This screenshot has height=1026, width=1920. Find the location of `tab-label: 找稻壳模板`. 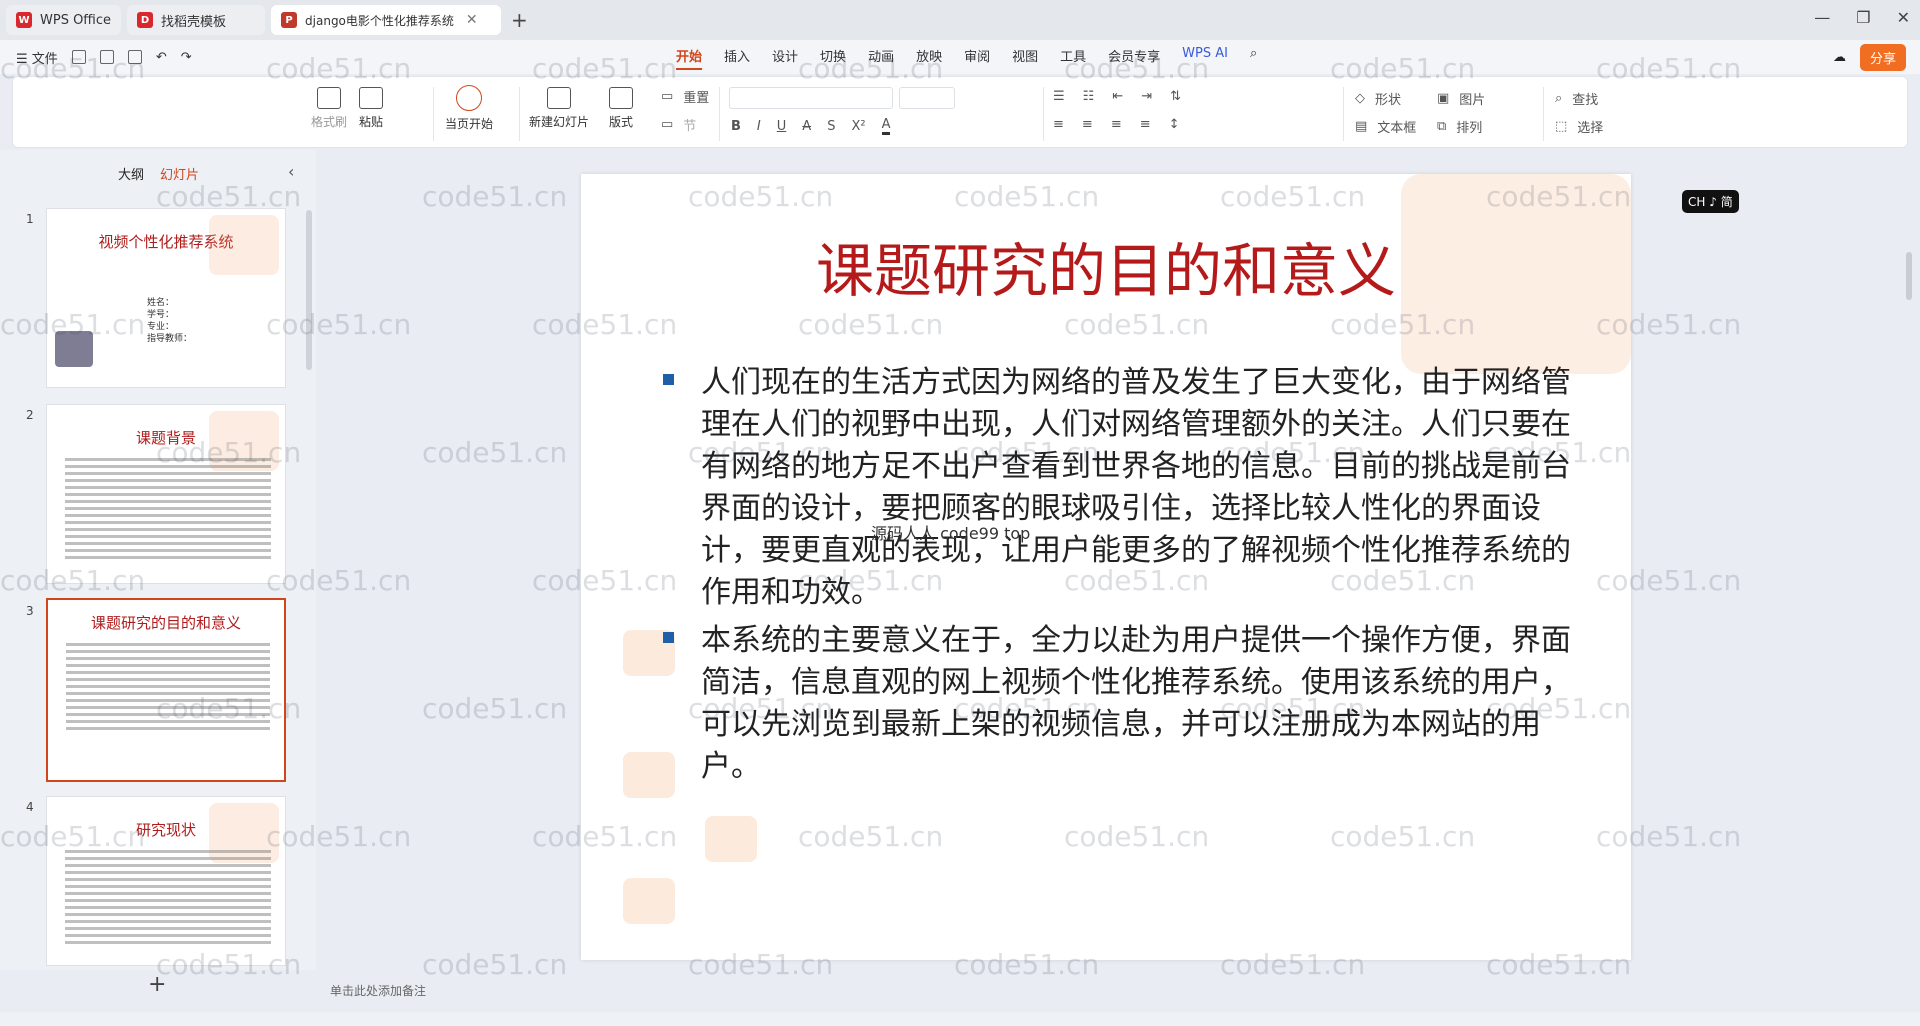

tab-label: 找稻壳模板 is located at coordinates (194, 22).